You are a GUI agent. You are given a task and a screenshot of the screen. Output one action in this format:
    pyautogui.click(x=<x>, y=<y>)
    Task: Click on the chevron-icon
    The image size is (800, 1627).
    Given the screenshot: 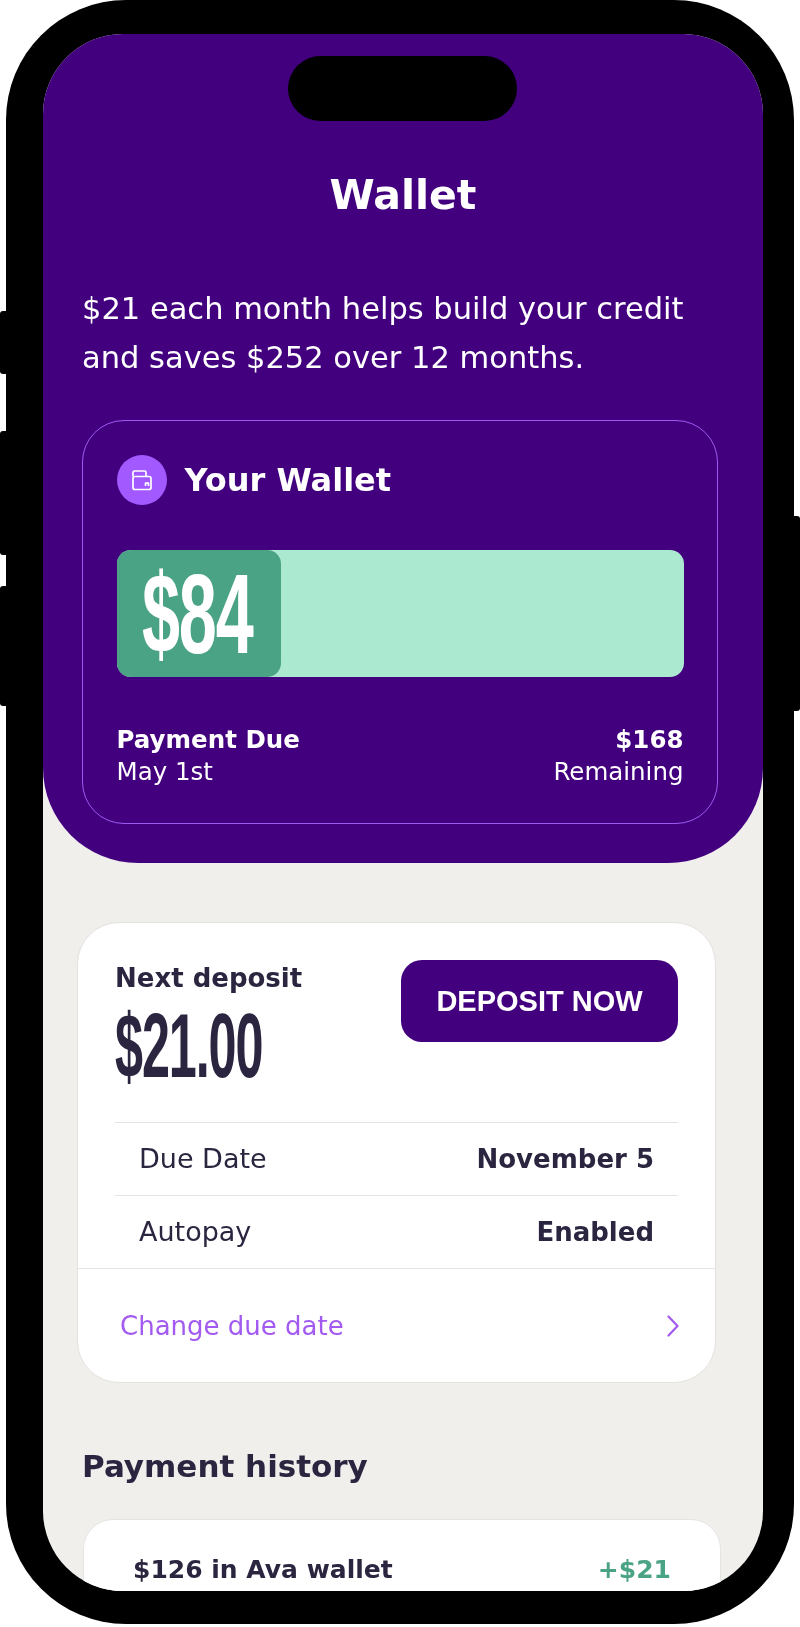 What is the action you would take?
    pyautogui.click(x=673, y=1325)
    